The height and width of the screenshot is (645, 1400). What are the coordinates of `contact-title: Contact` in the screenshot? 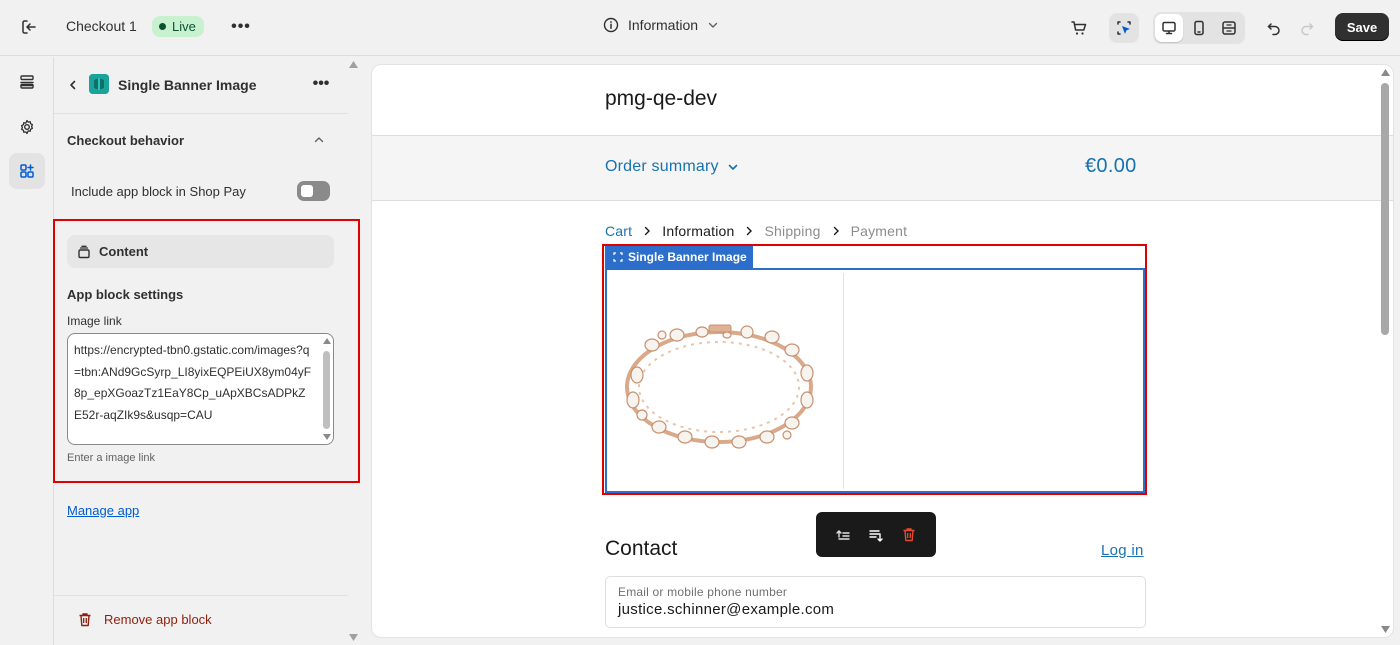 It's located at (641, 548).